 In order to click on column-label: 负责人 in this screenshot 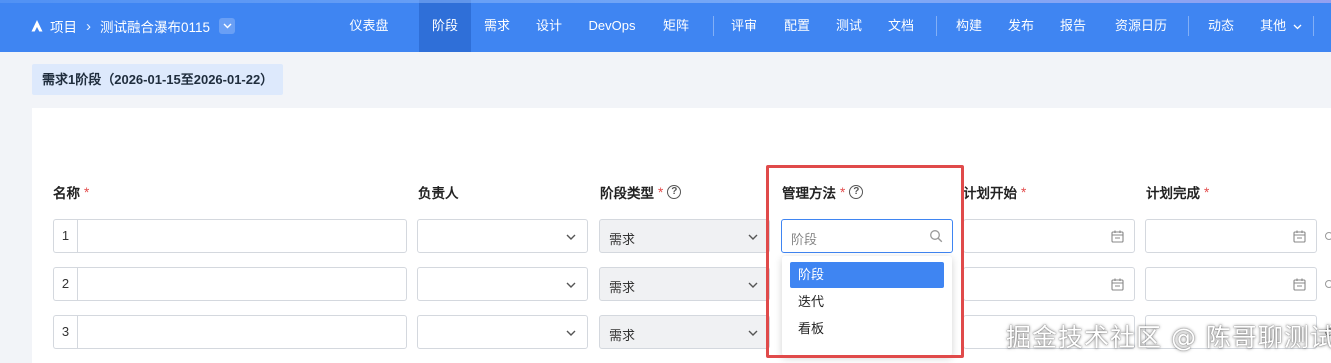, I will do `click(438, 193)`.